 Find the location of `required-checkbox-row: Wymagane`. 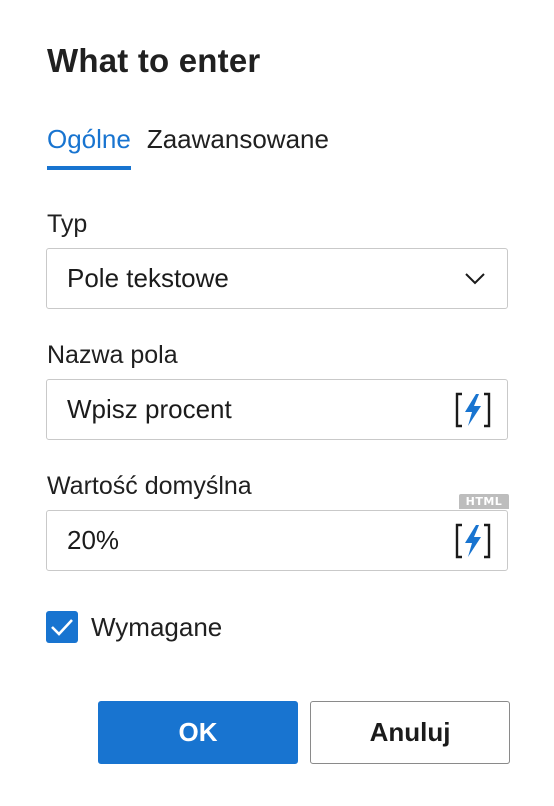

required-checkbox-row: Wymagane is located at coordinates (134, 627).